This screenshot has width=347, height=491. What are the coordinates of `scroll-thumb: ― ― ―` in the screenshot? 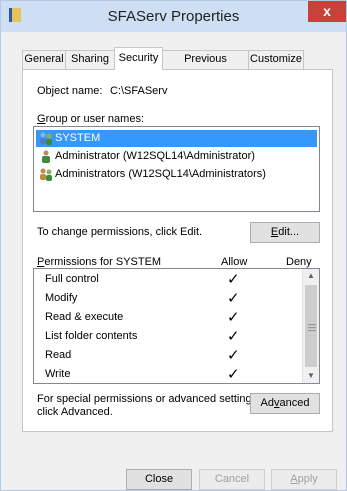 It's located at (311, 326).